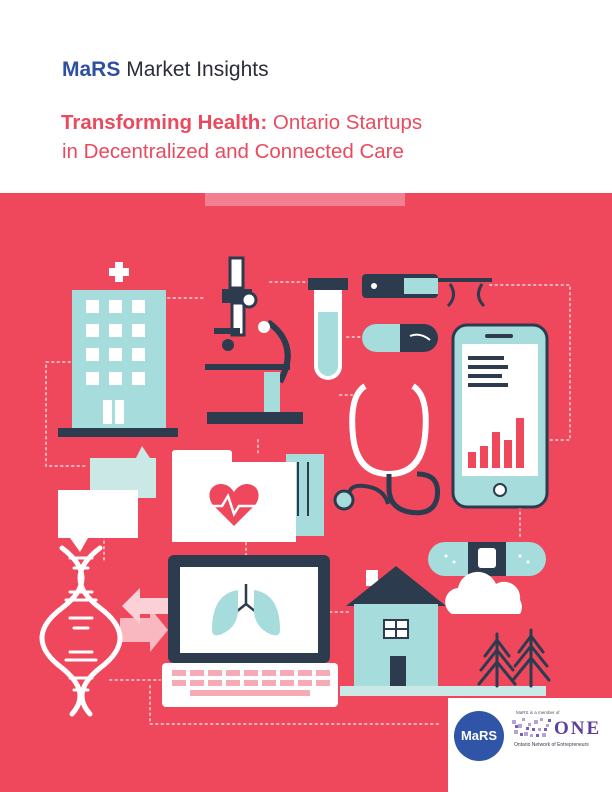 The height and width of the screenshot is (792, 612). I want to click on chat-bubbles-icon, so click(107, 499).